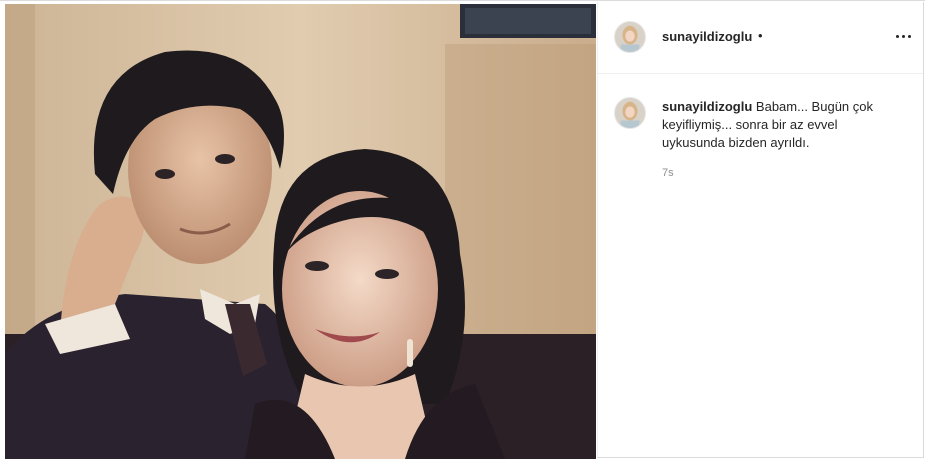 This screenshot has height=459, width=925. Describe the element at coordinates (707, 36) in the screenshot. I see `post-username: sunayildizoglu` at that location.